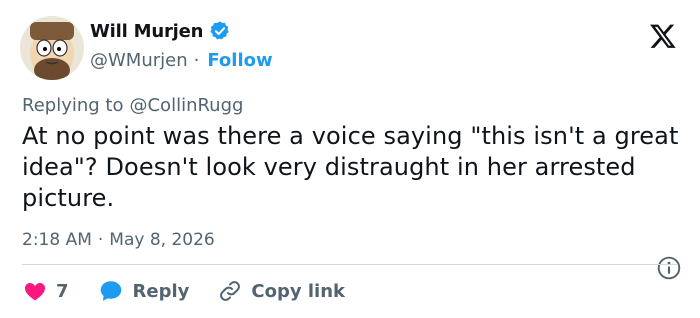 This screenshot has height=318, width=700. I want to click on reply-button: Reply, so click(143, 291).